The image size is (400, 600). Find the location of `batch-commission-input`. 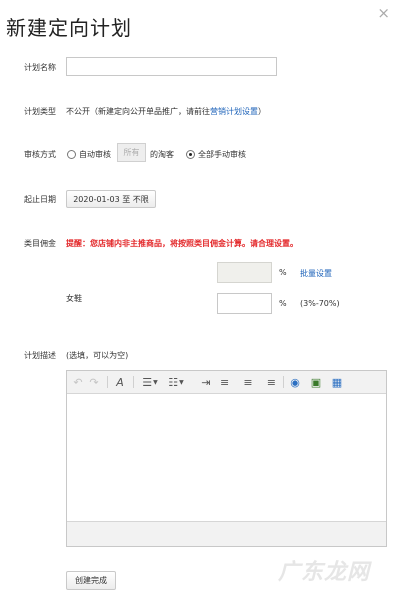

batch-commission-input is located at coordinates (244, 272).